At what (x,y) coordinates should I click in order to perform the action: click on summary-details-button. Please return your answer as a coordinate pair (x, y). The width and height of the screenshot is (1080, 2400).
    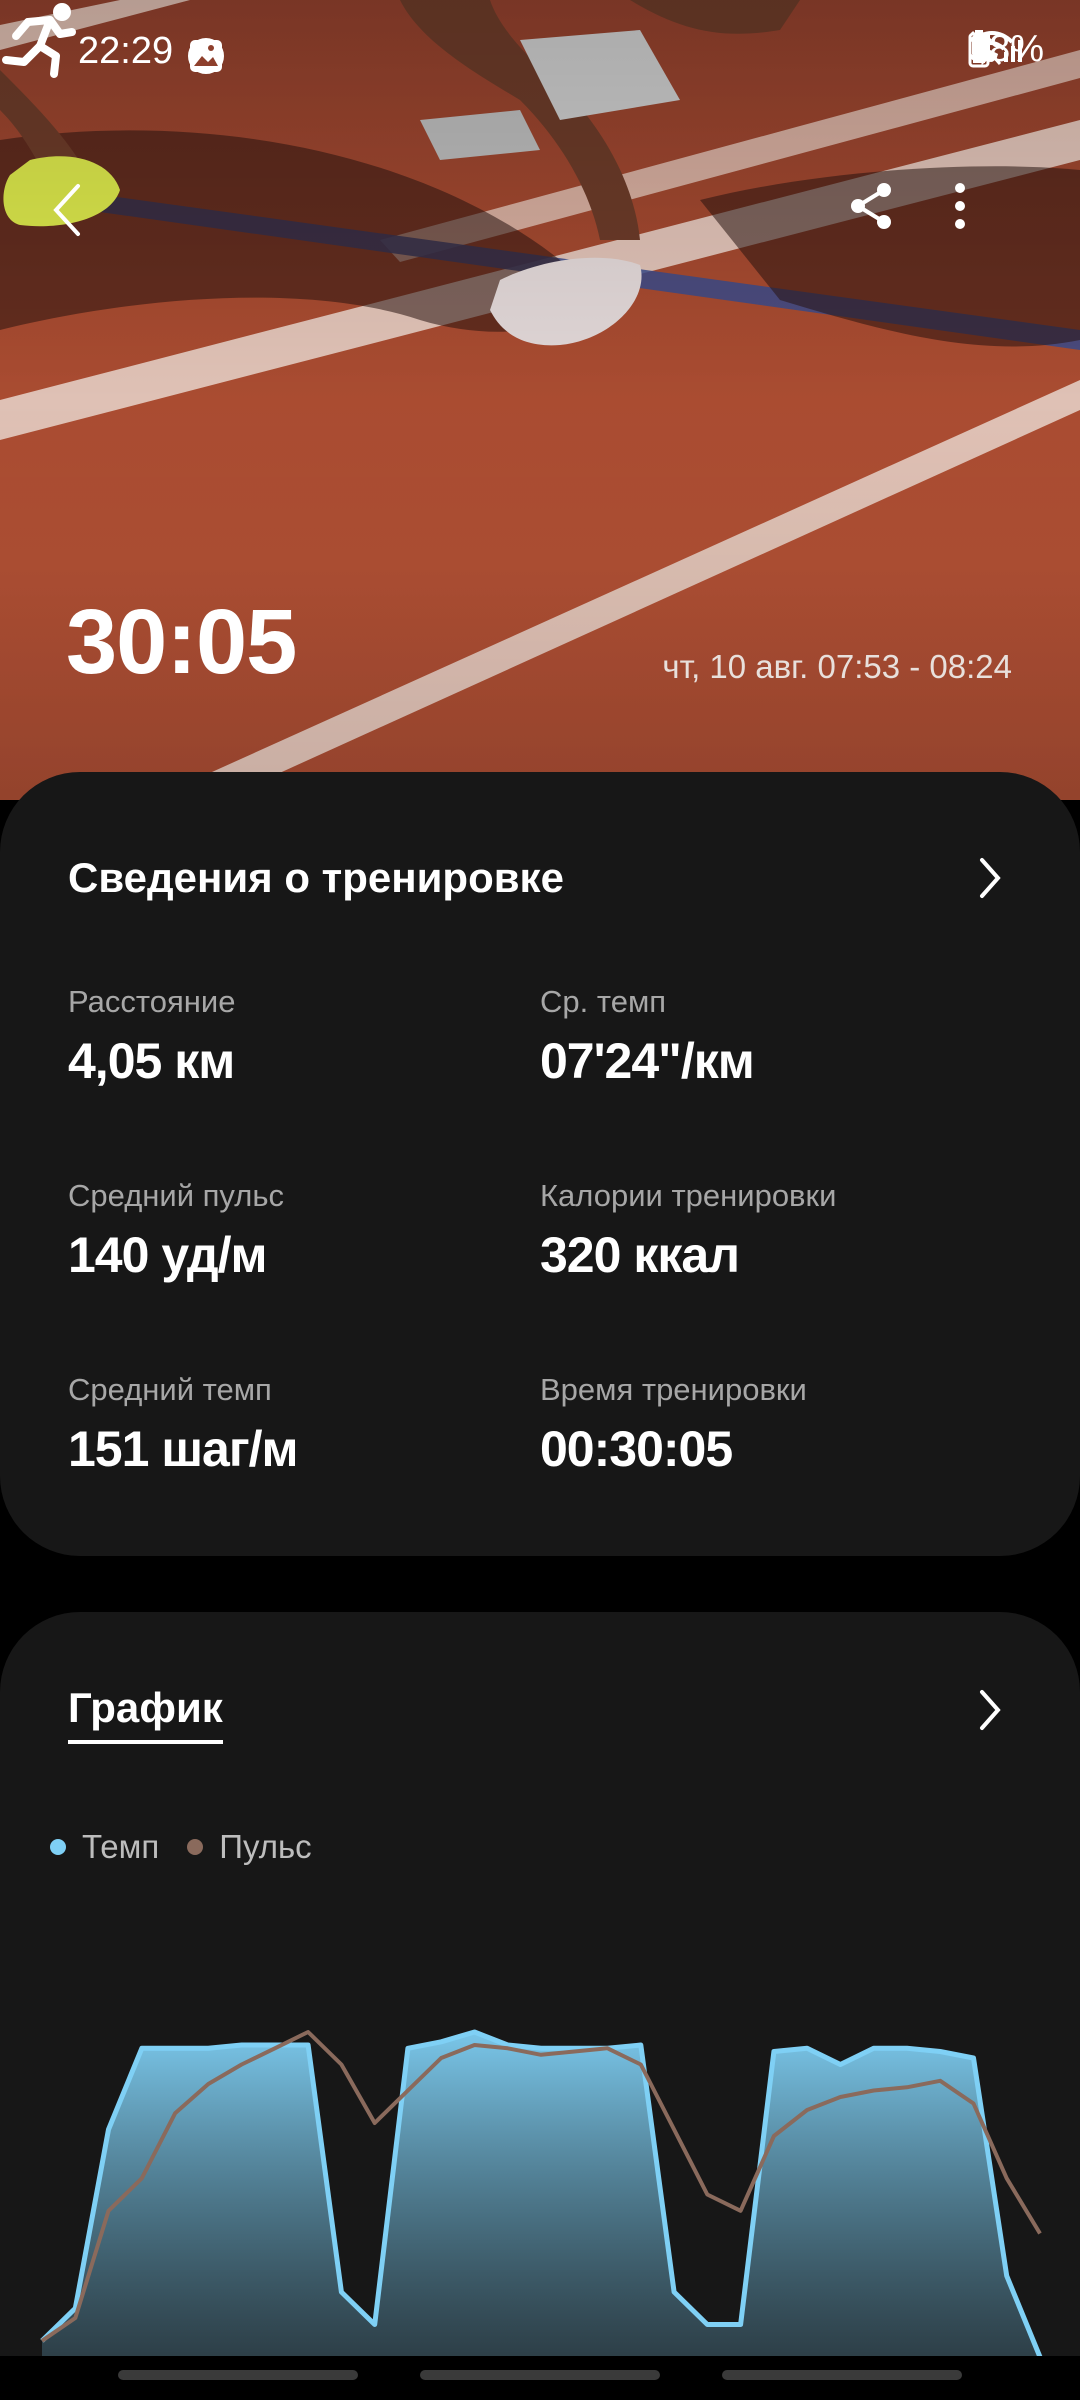
    Looking at the image, I should click on (990, 878).